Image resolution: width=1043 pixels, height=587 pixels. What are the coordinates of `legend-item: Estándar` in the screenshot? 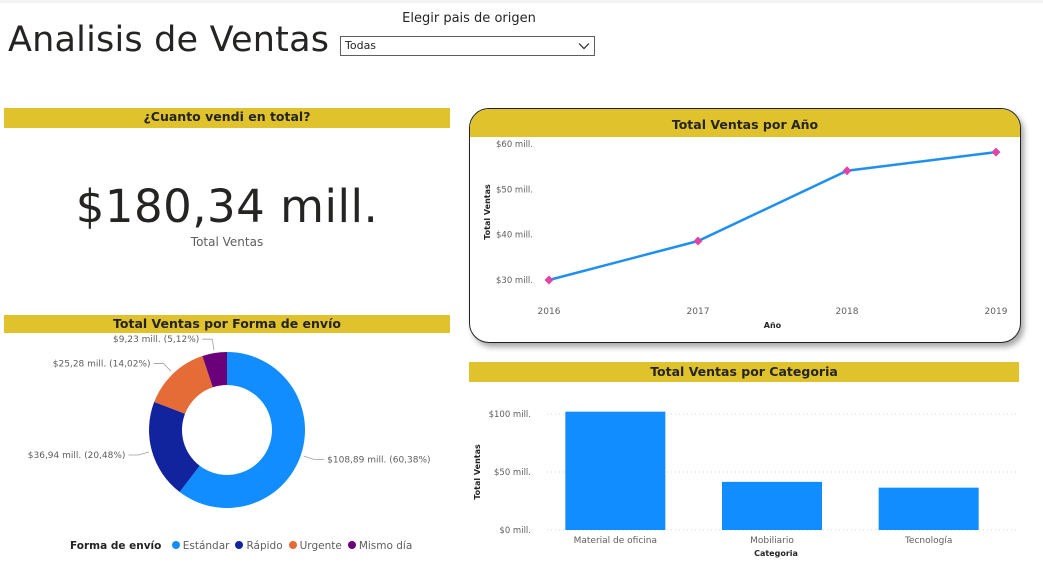 It's located at (199, 546).